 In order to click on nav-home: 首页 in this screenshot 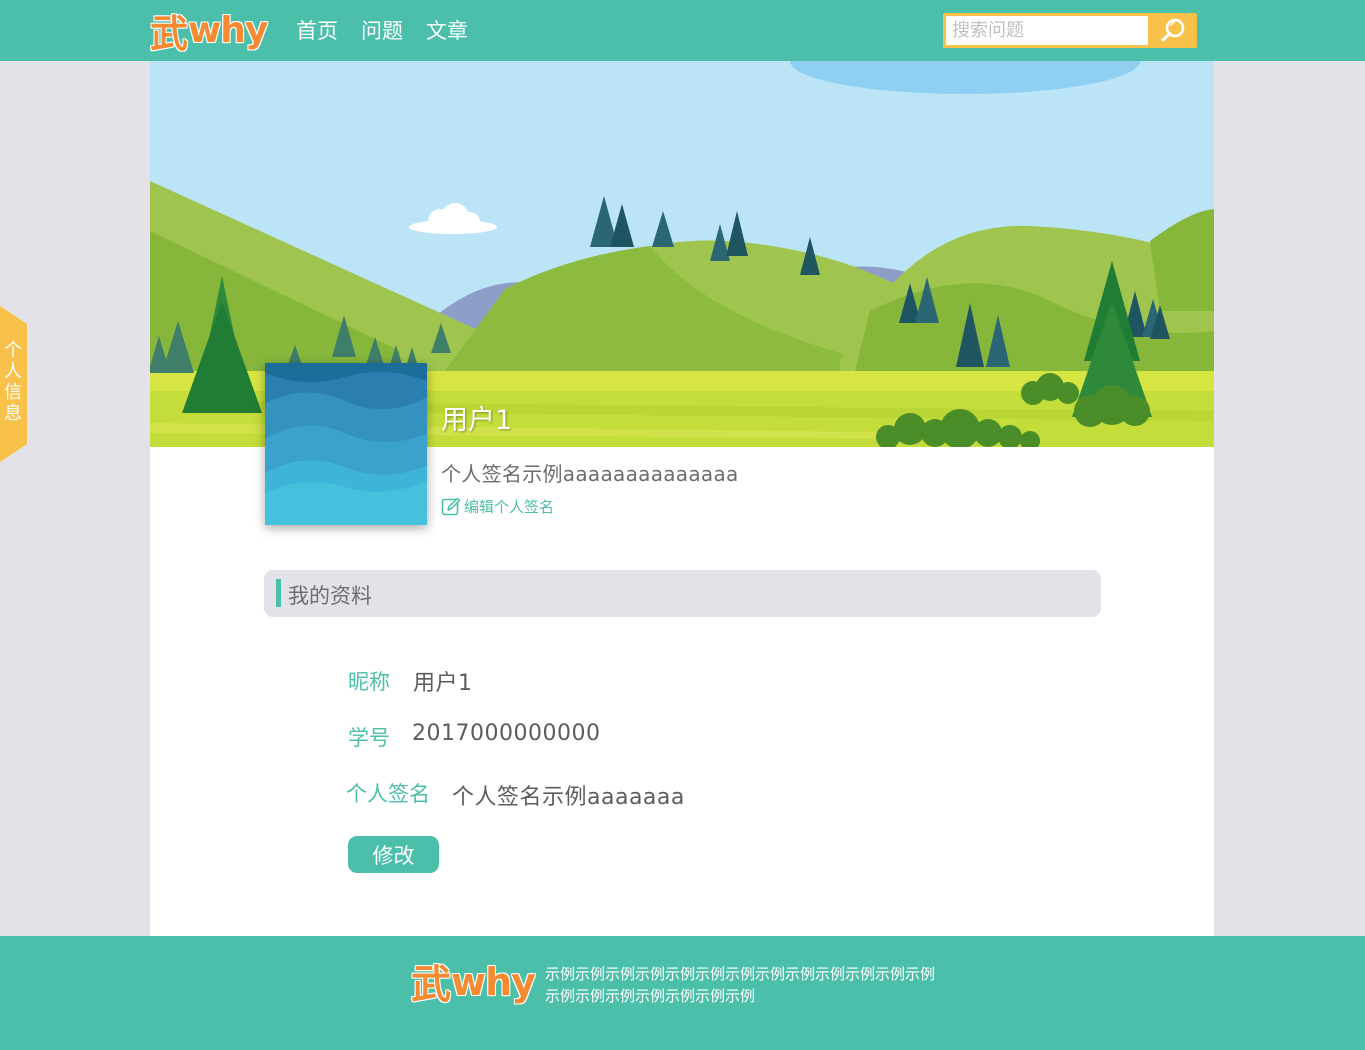, I will do `click(317, 31)`.